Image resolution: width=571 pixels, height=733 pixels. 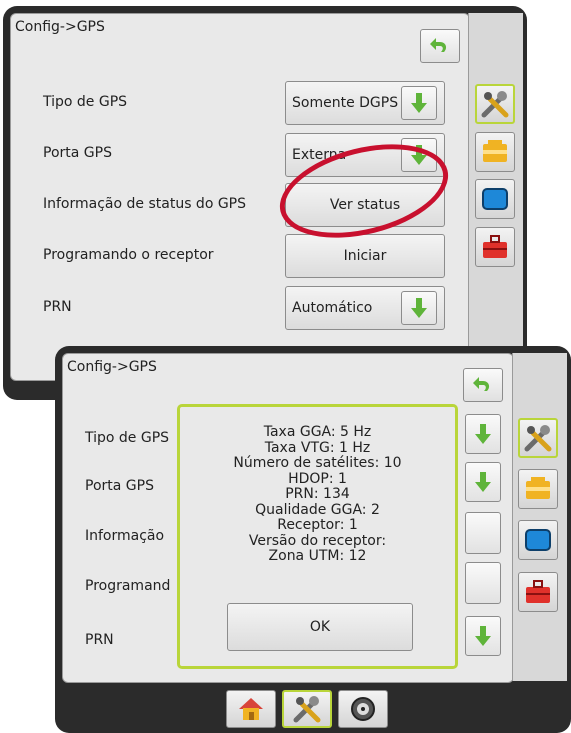 I want to click on gauge-icon, so click(x=363, y=709).